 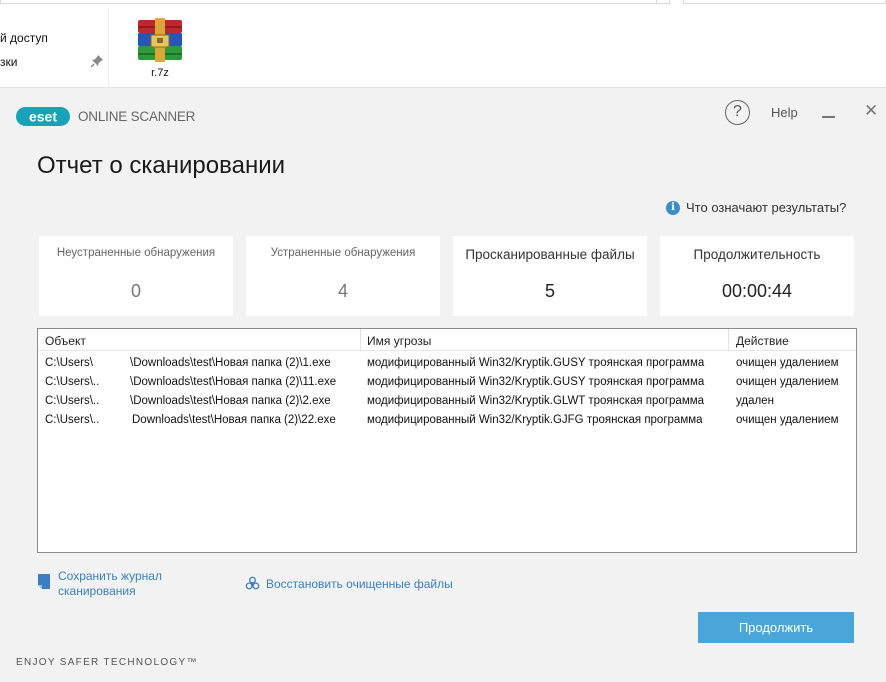 What do you see at coordinates (342, 291) in the screenshot?
I see `stat-value: 4` at bounding box center [342, 291].